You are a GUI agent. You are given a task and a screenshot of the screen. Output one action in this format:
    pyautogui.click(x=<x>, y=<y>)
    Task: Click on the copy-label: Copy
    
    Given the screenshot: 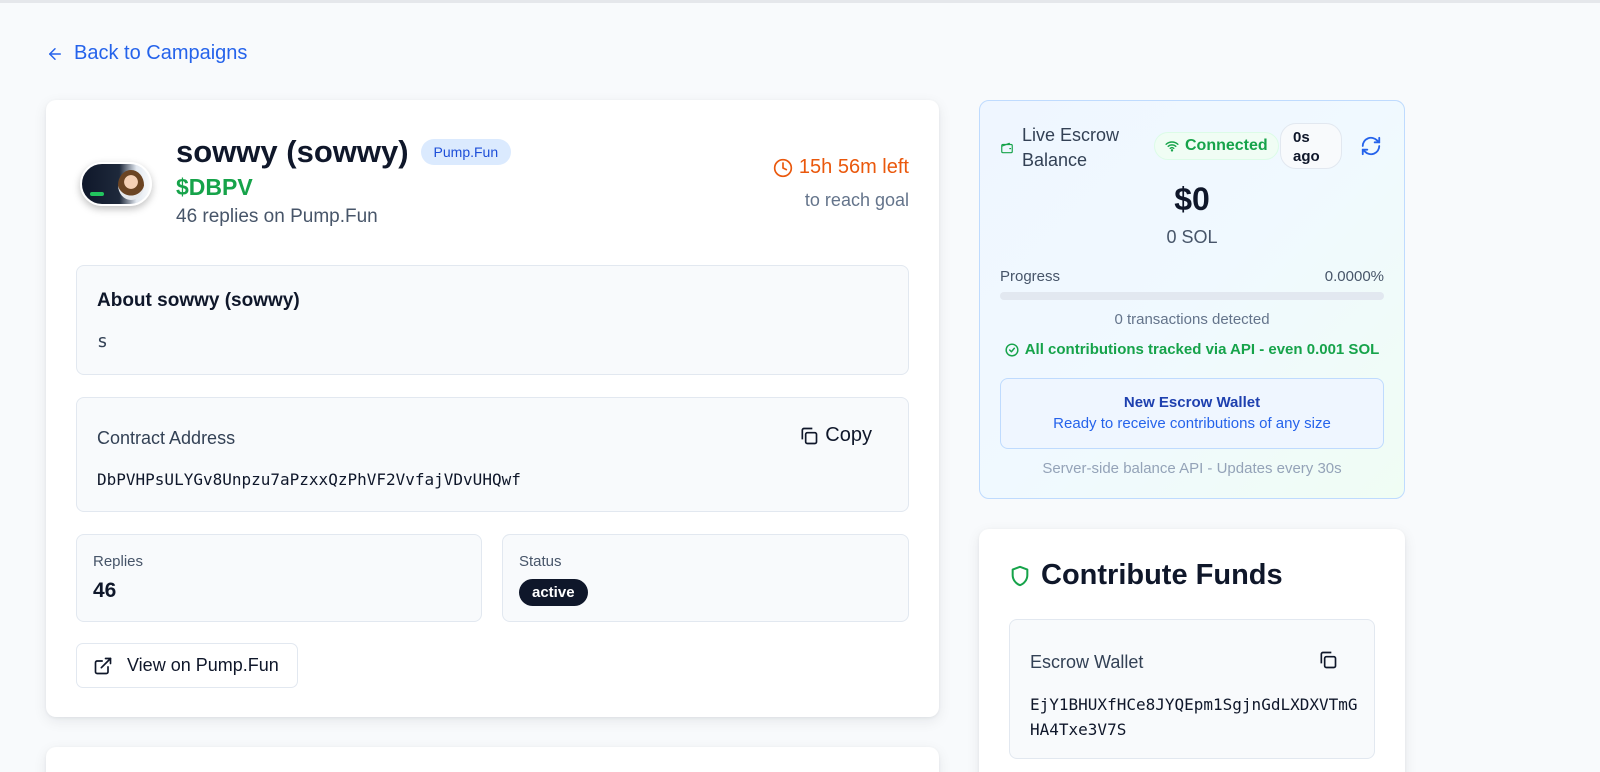 What is the action you would take?
    pyautogui.click(x=848, y=435)
    